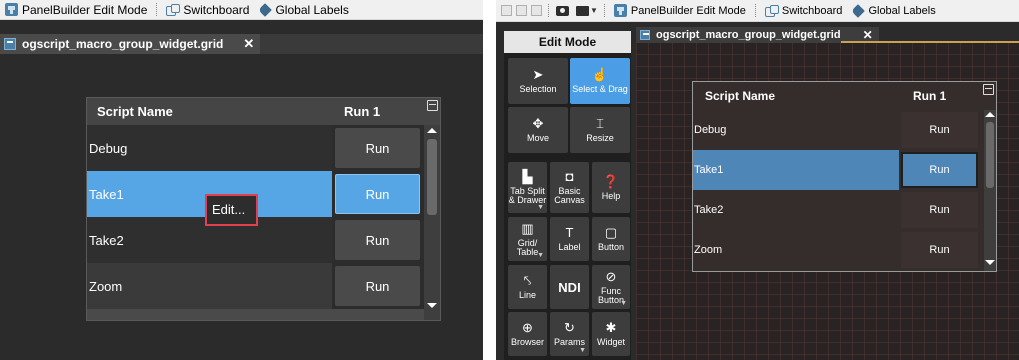  I want to click on tool-label: Select & Drag, so click(600, 89).